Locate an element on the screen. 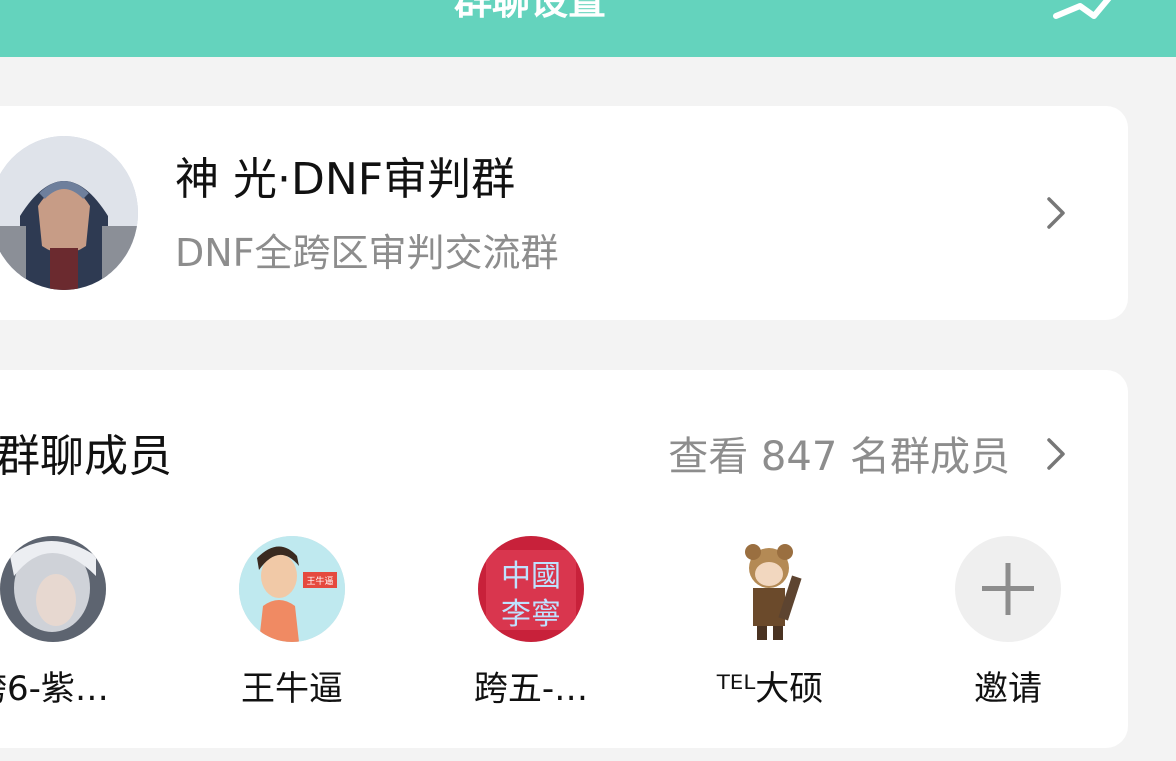 This screenshot has width=1176, height=761. page-title: 群聊设置 is located at coordinates (529, 11).